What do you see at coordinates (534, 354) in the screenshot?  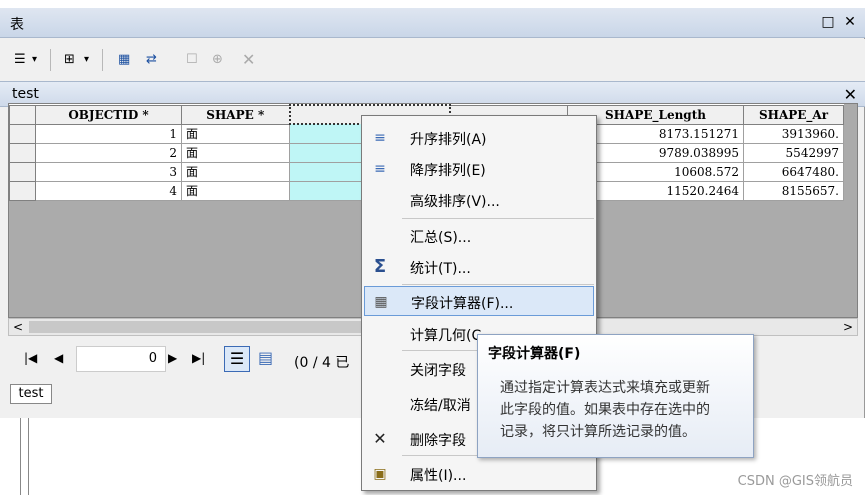 I see `tooltip-title: 字段计算器(F)` at bounding box center [534, 354].